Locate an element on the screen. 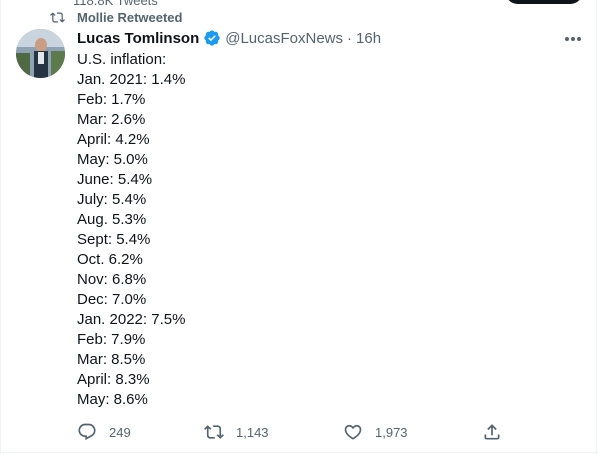 This screenshot has height=454, width=598. retweet-context: Mollie Retweeted is located at coordinates (115, 17).